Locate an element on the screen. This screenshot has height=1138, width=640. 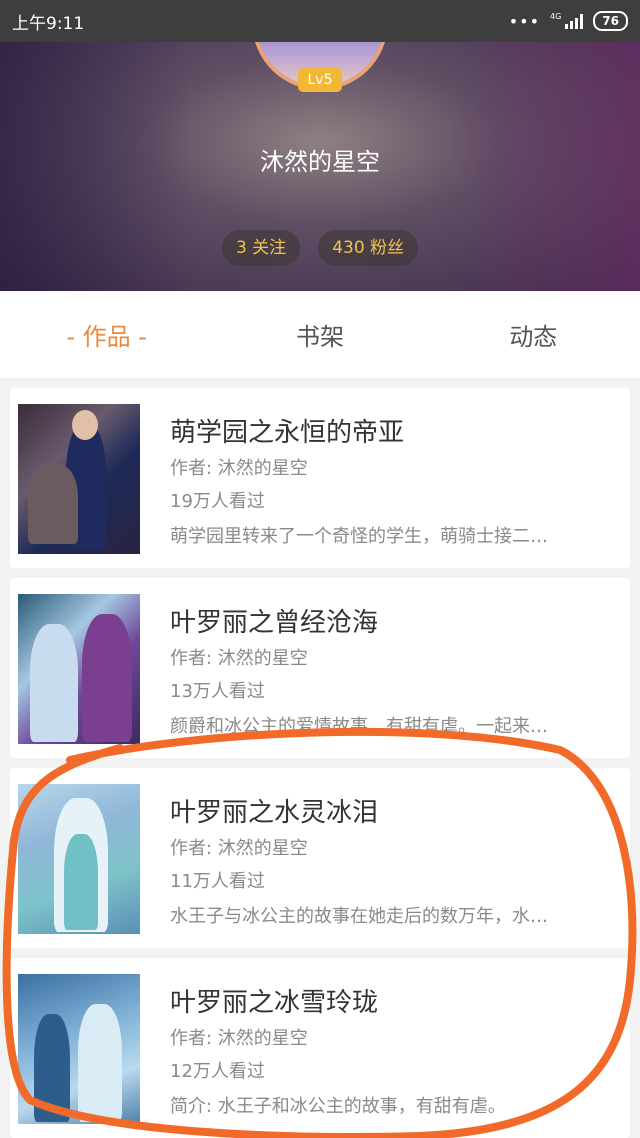
signal-icon: 4G is located at coordinates (567, 20).